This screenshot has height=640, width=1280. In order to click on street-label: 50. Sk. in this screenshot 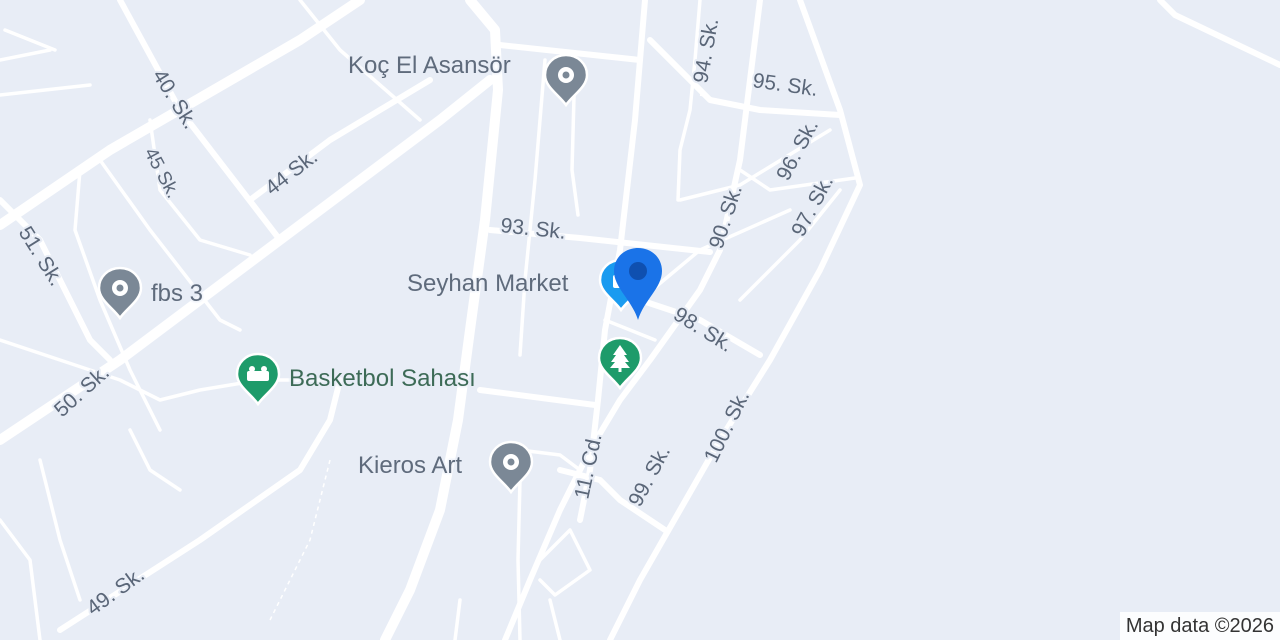, I will do `click(82, 391)`.